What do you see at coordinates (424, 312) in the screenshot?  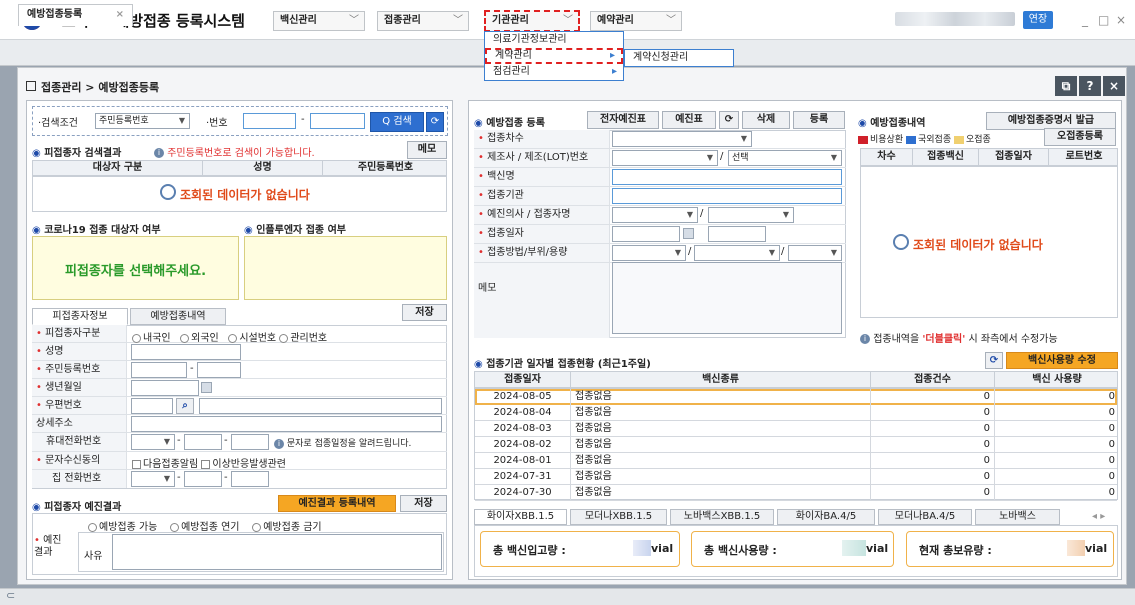 I see `person-save-button: 저장` at bounding box center [424, 312].